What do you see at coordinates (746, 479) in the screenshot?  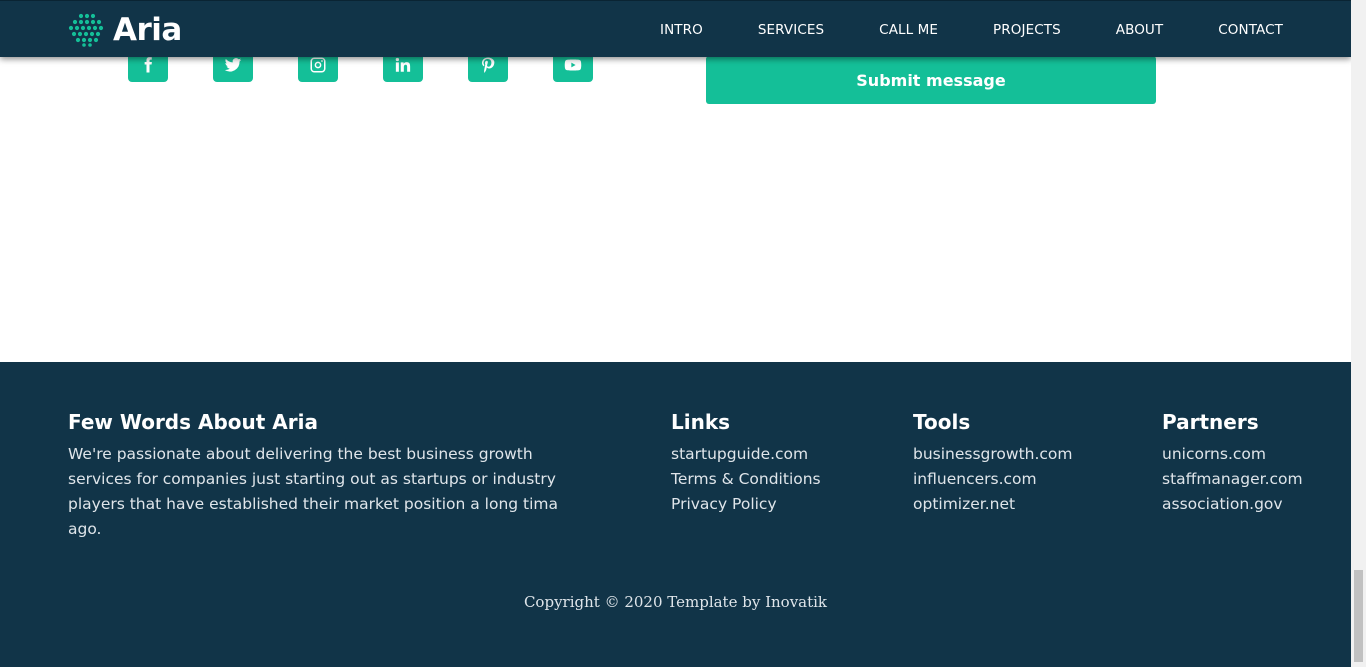 I see `link-terms-conditions: Terms & Conditions` at bounding box center [746, 479].